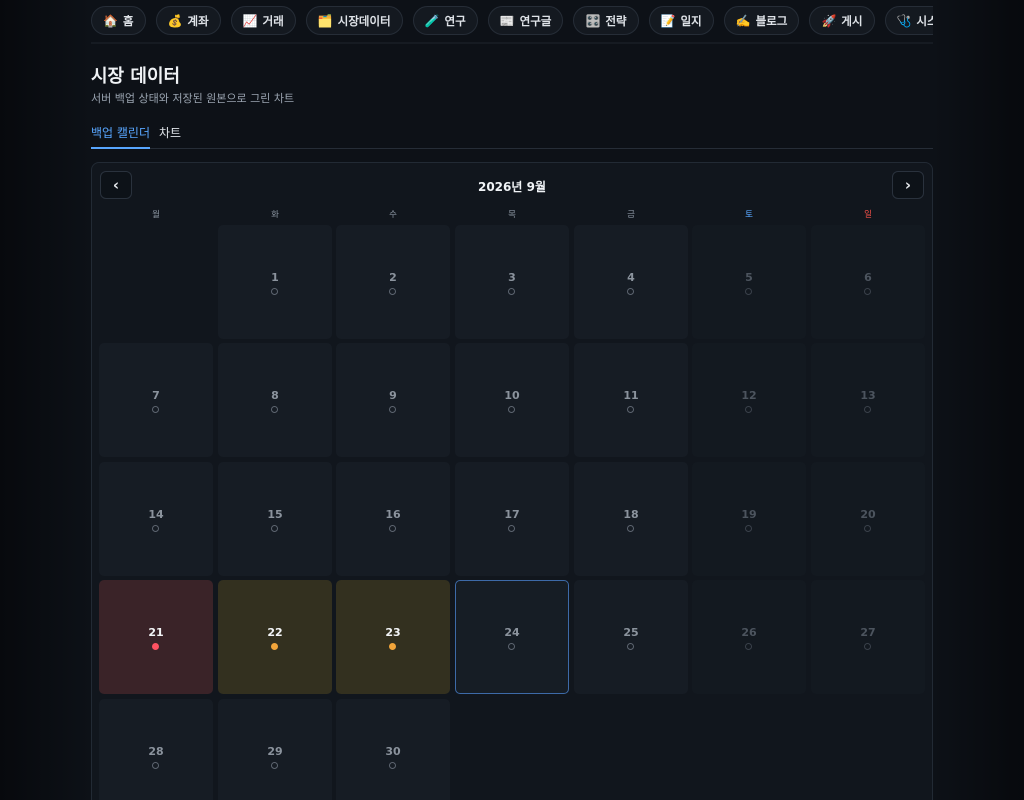  I want to click on nav-item-4: 🧪 연구, so click(445, 20).